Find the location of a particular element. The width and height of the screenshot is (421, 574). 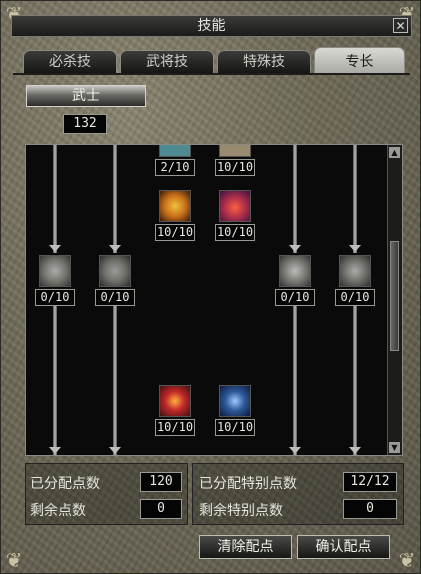

special-points-summary: 已分配特别点数 12/12 剩余特别点数 0 is located at coordinates (298, 494).